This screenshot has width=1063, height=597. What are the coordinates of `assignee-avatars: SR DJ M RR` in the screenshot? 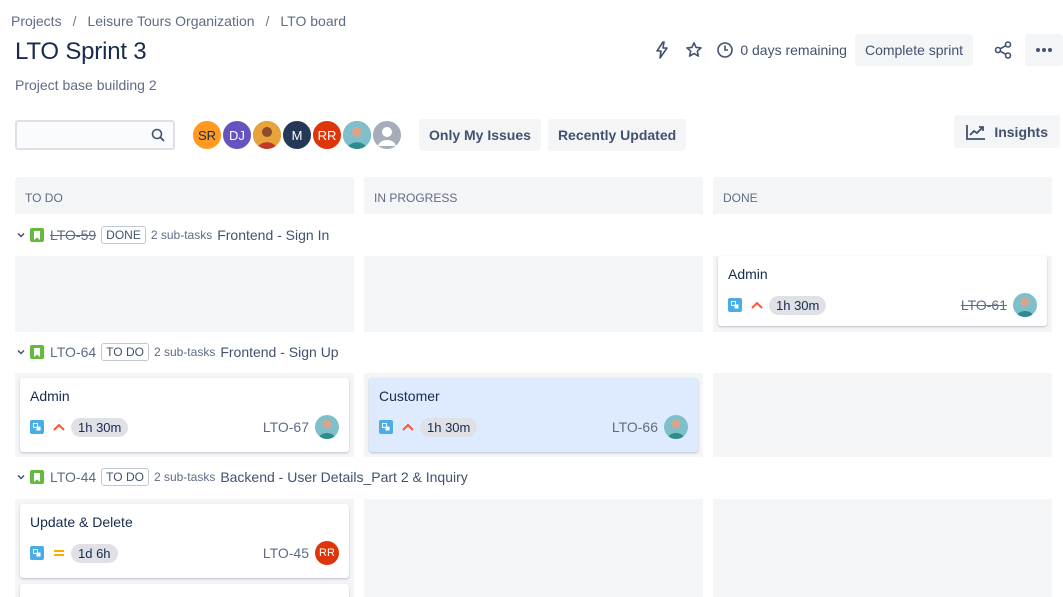 It's located at (297, 135).